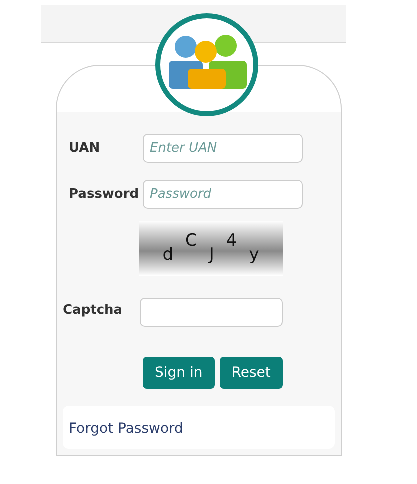 The height and width of the screenshot is (484, 417). What do you see at coordinates (126, 429) in the screenshot?
I see `forgot-password-link: Forgot Password` at bounding box center [126, 429].